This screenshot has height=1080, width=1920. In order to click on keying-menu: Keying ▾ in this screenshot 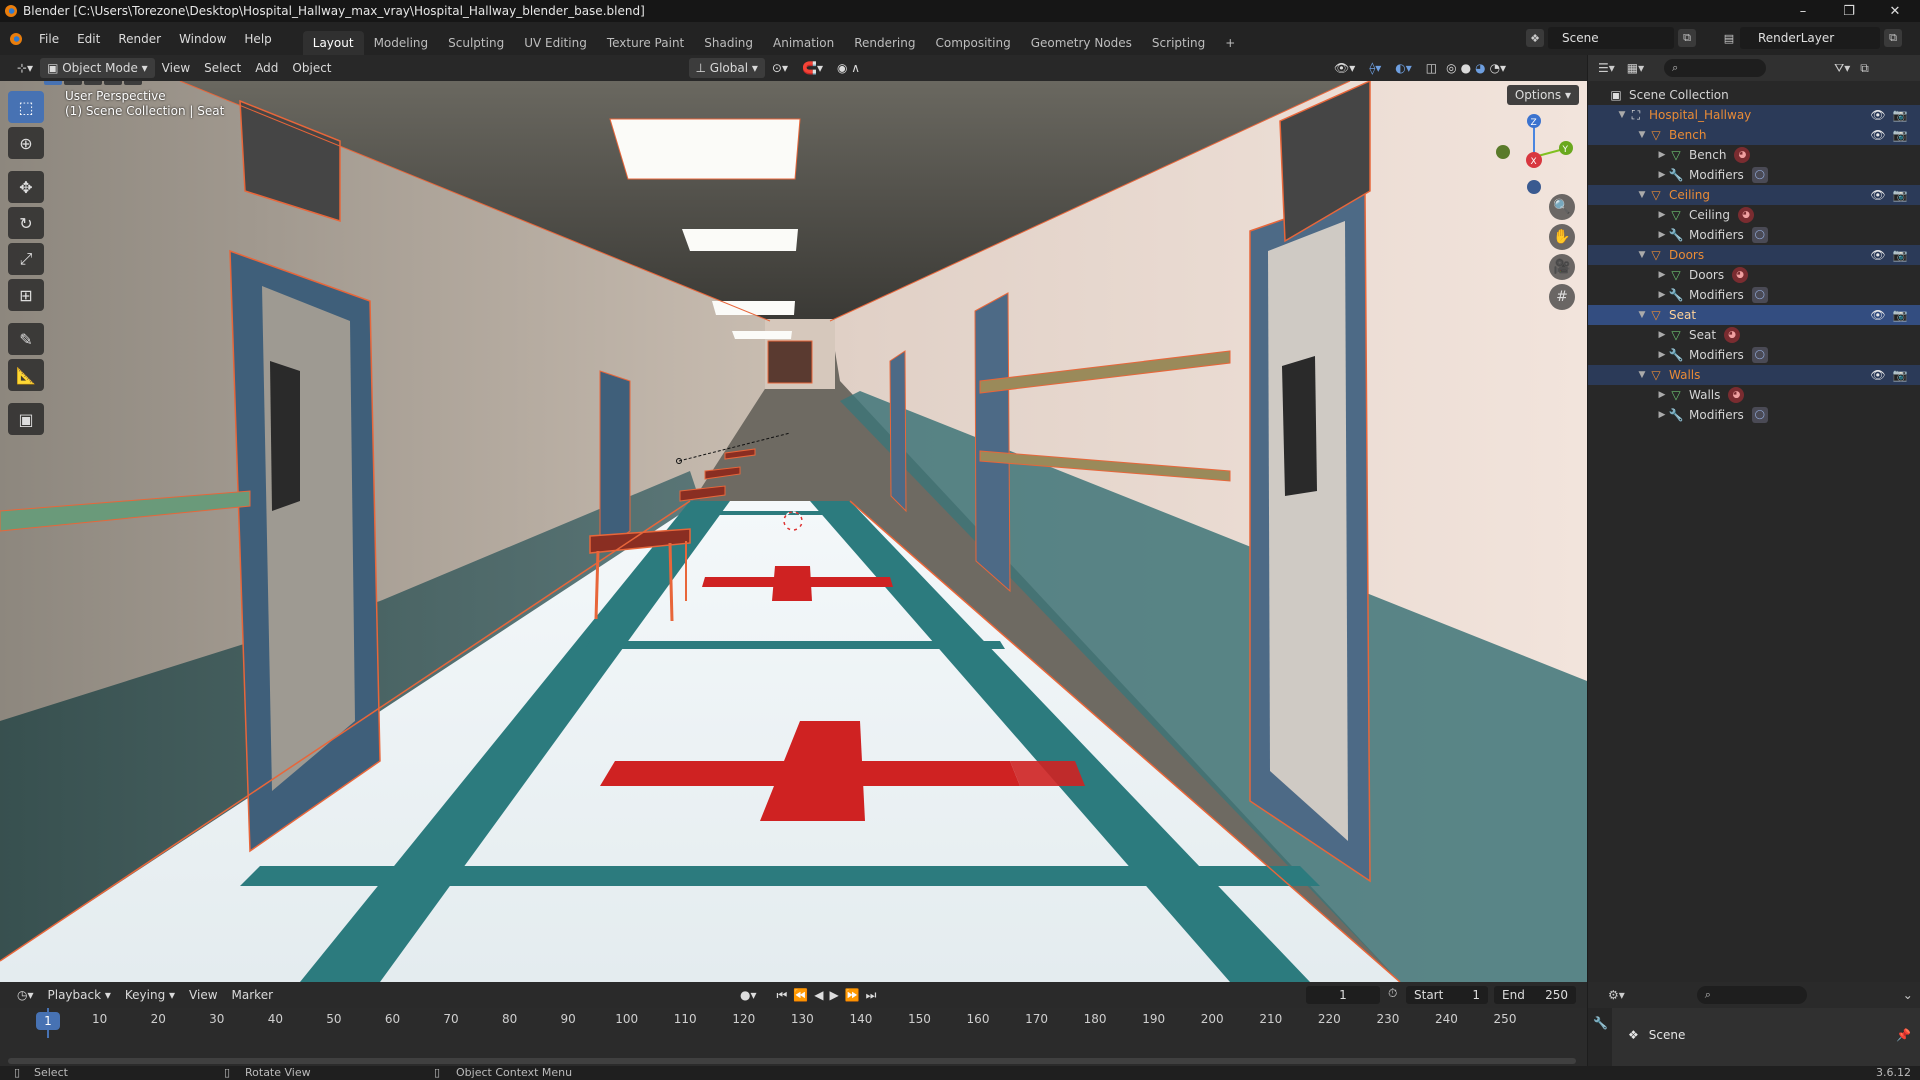, I will do `click(150, 995)`.